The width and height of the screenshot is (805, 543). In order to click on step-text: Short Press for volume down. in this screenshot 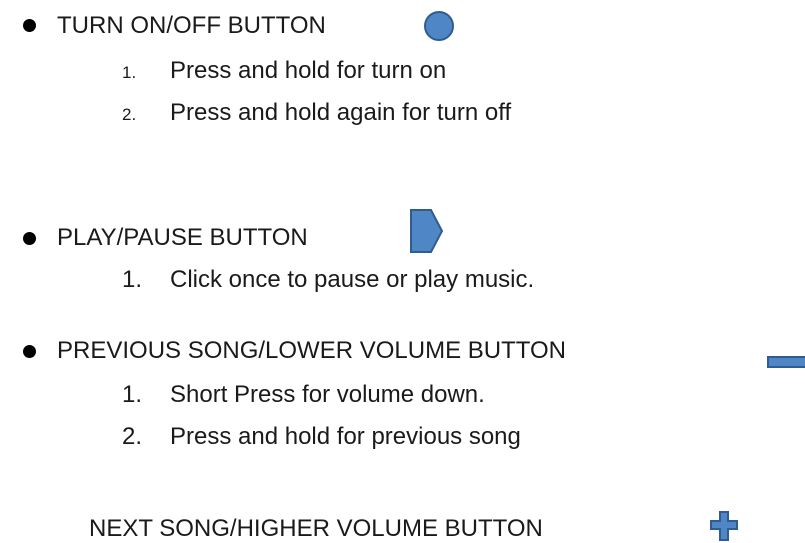, I will do `click(327, 394)`.